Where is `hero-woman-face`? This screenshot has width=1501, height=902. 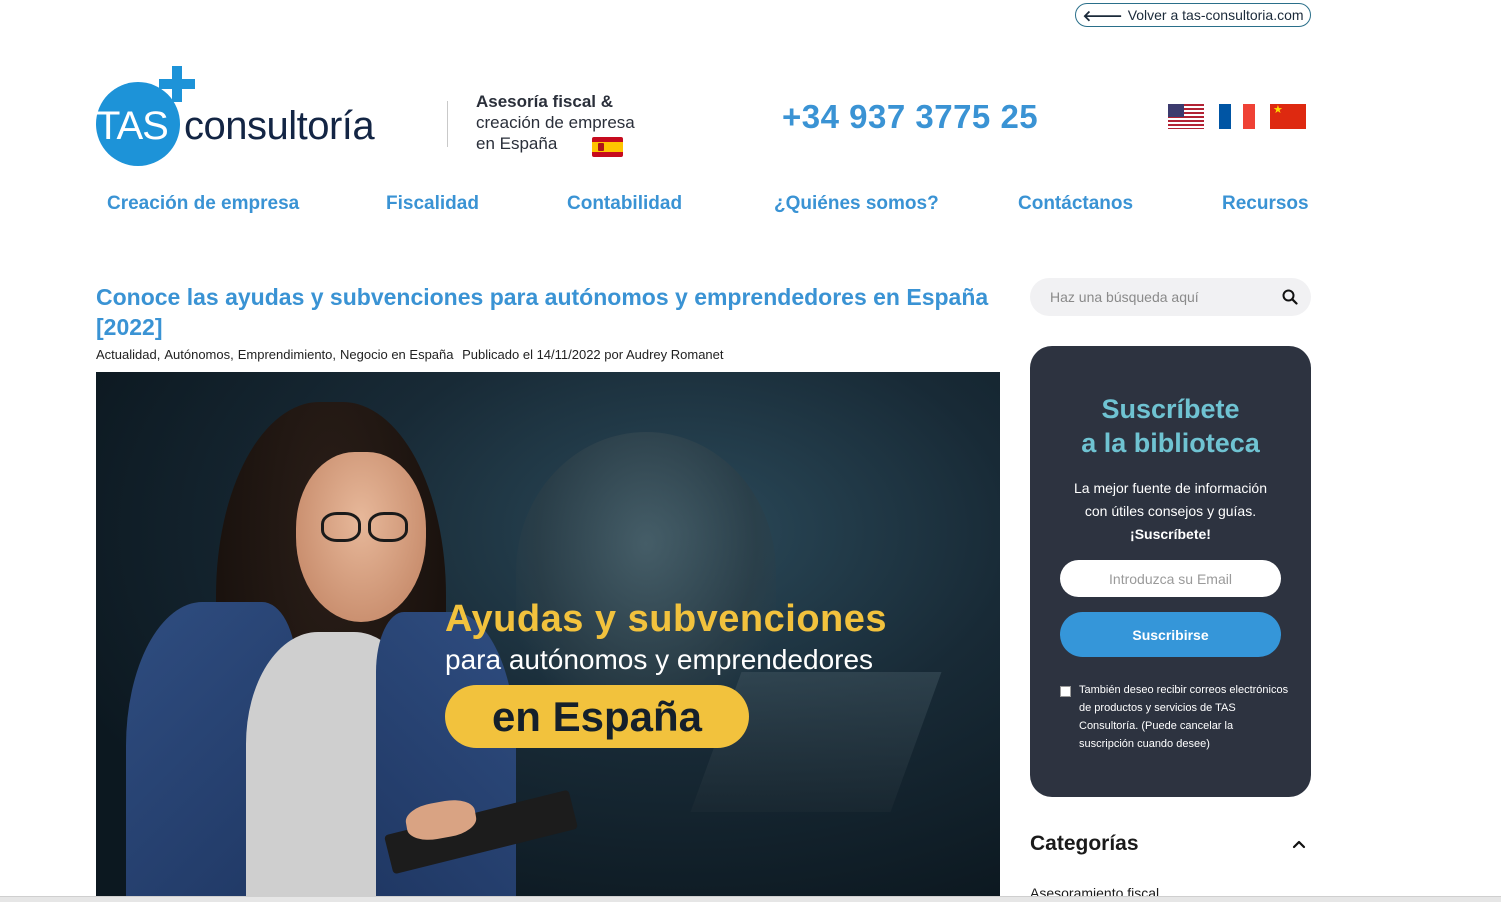 hero-woman-face is located at coordinates (361, 537).